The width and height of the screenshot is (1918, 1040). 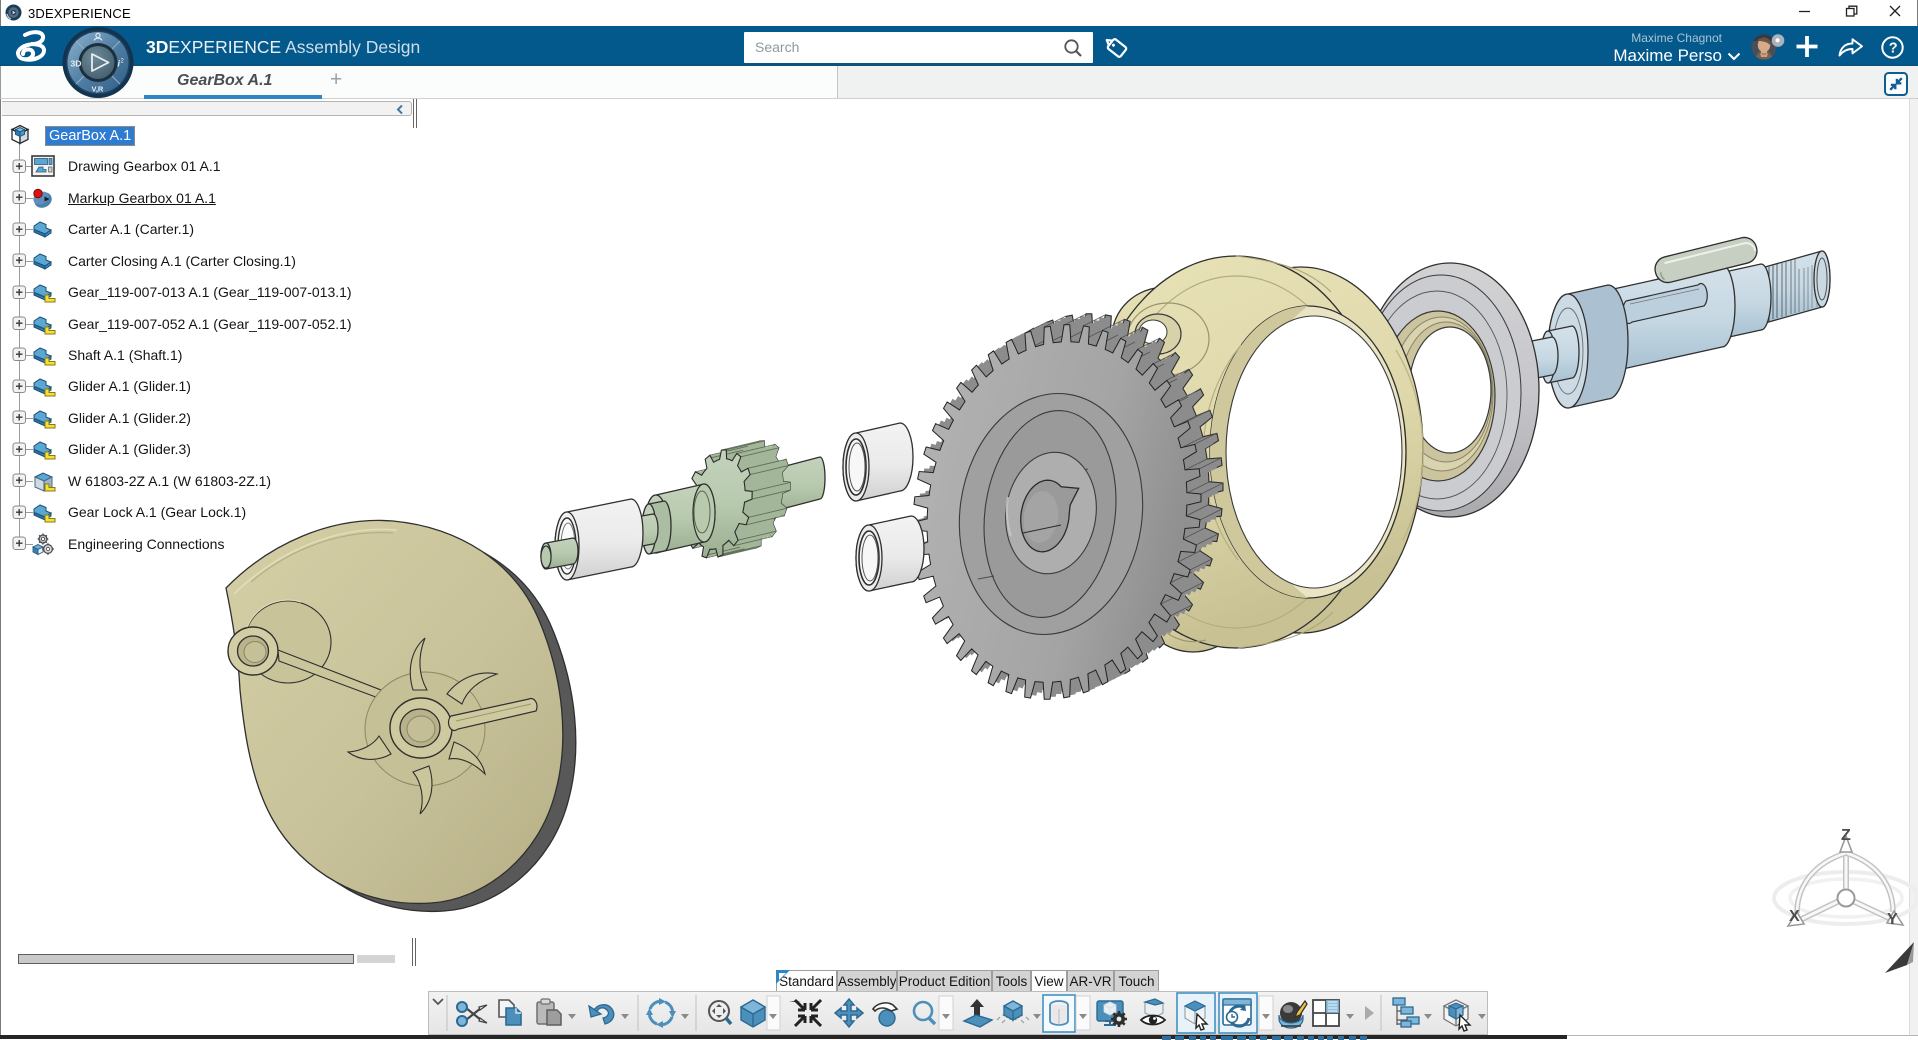 I want to click on svg-text: Y, so click(x=1892, y=919).